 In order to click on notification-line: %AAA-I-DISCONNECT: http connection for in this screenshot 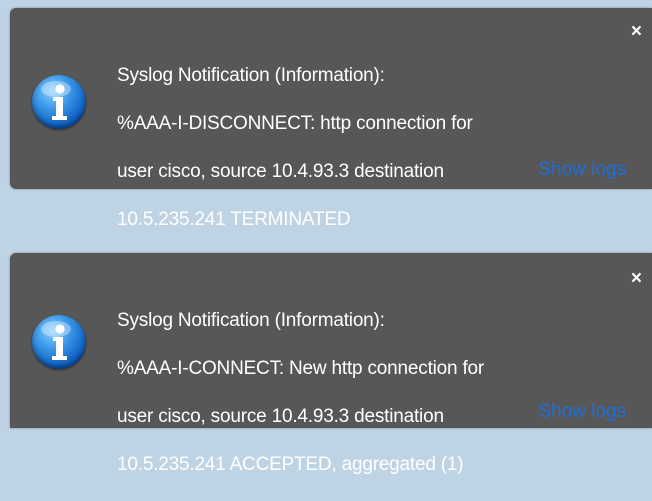, I will do `click(295, 123)`.